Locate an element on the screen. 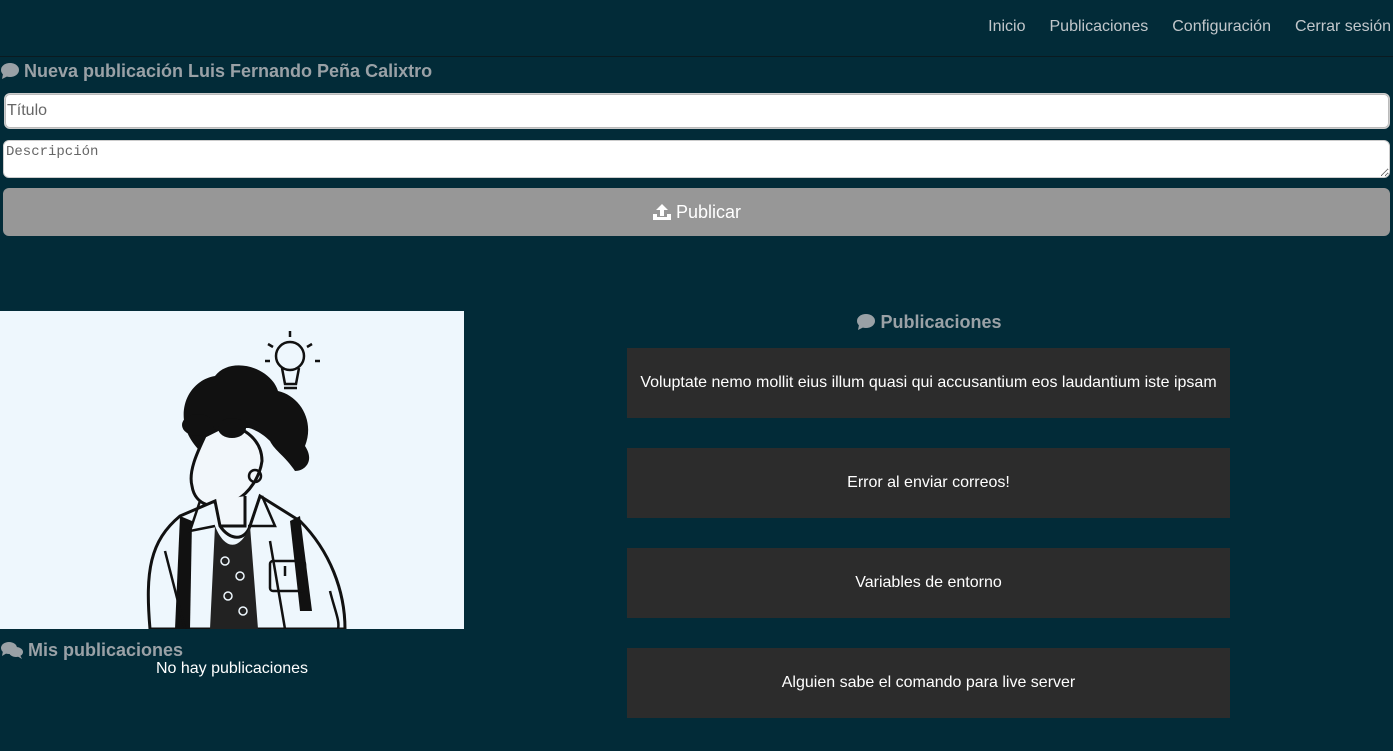 Image resolution: width=1393 pixels, height=751 pixels. title-input is located at coordinates (697, 111).